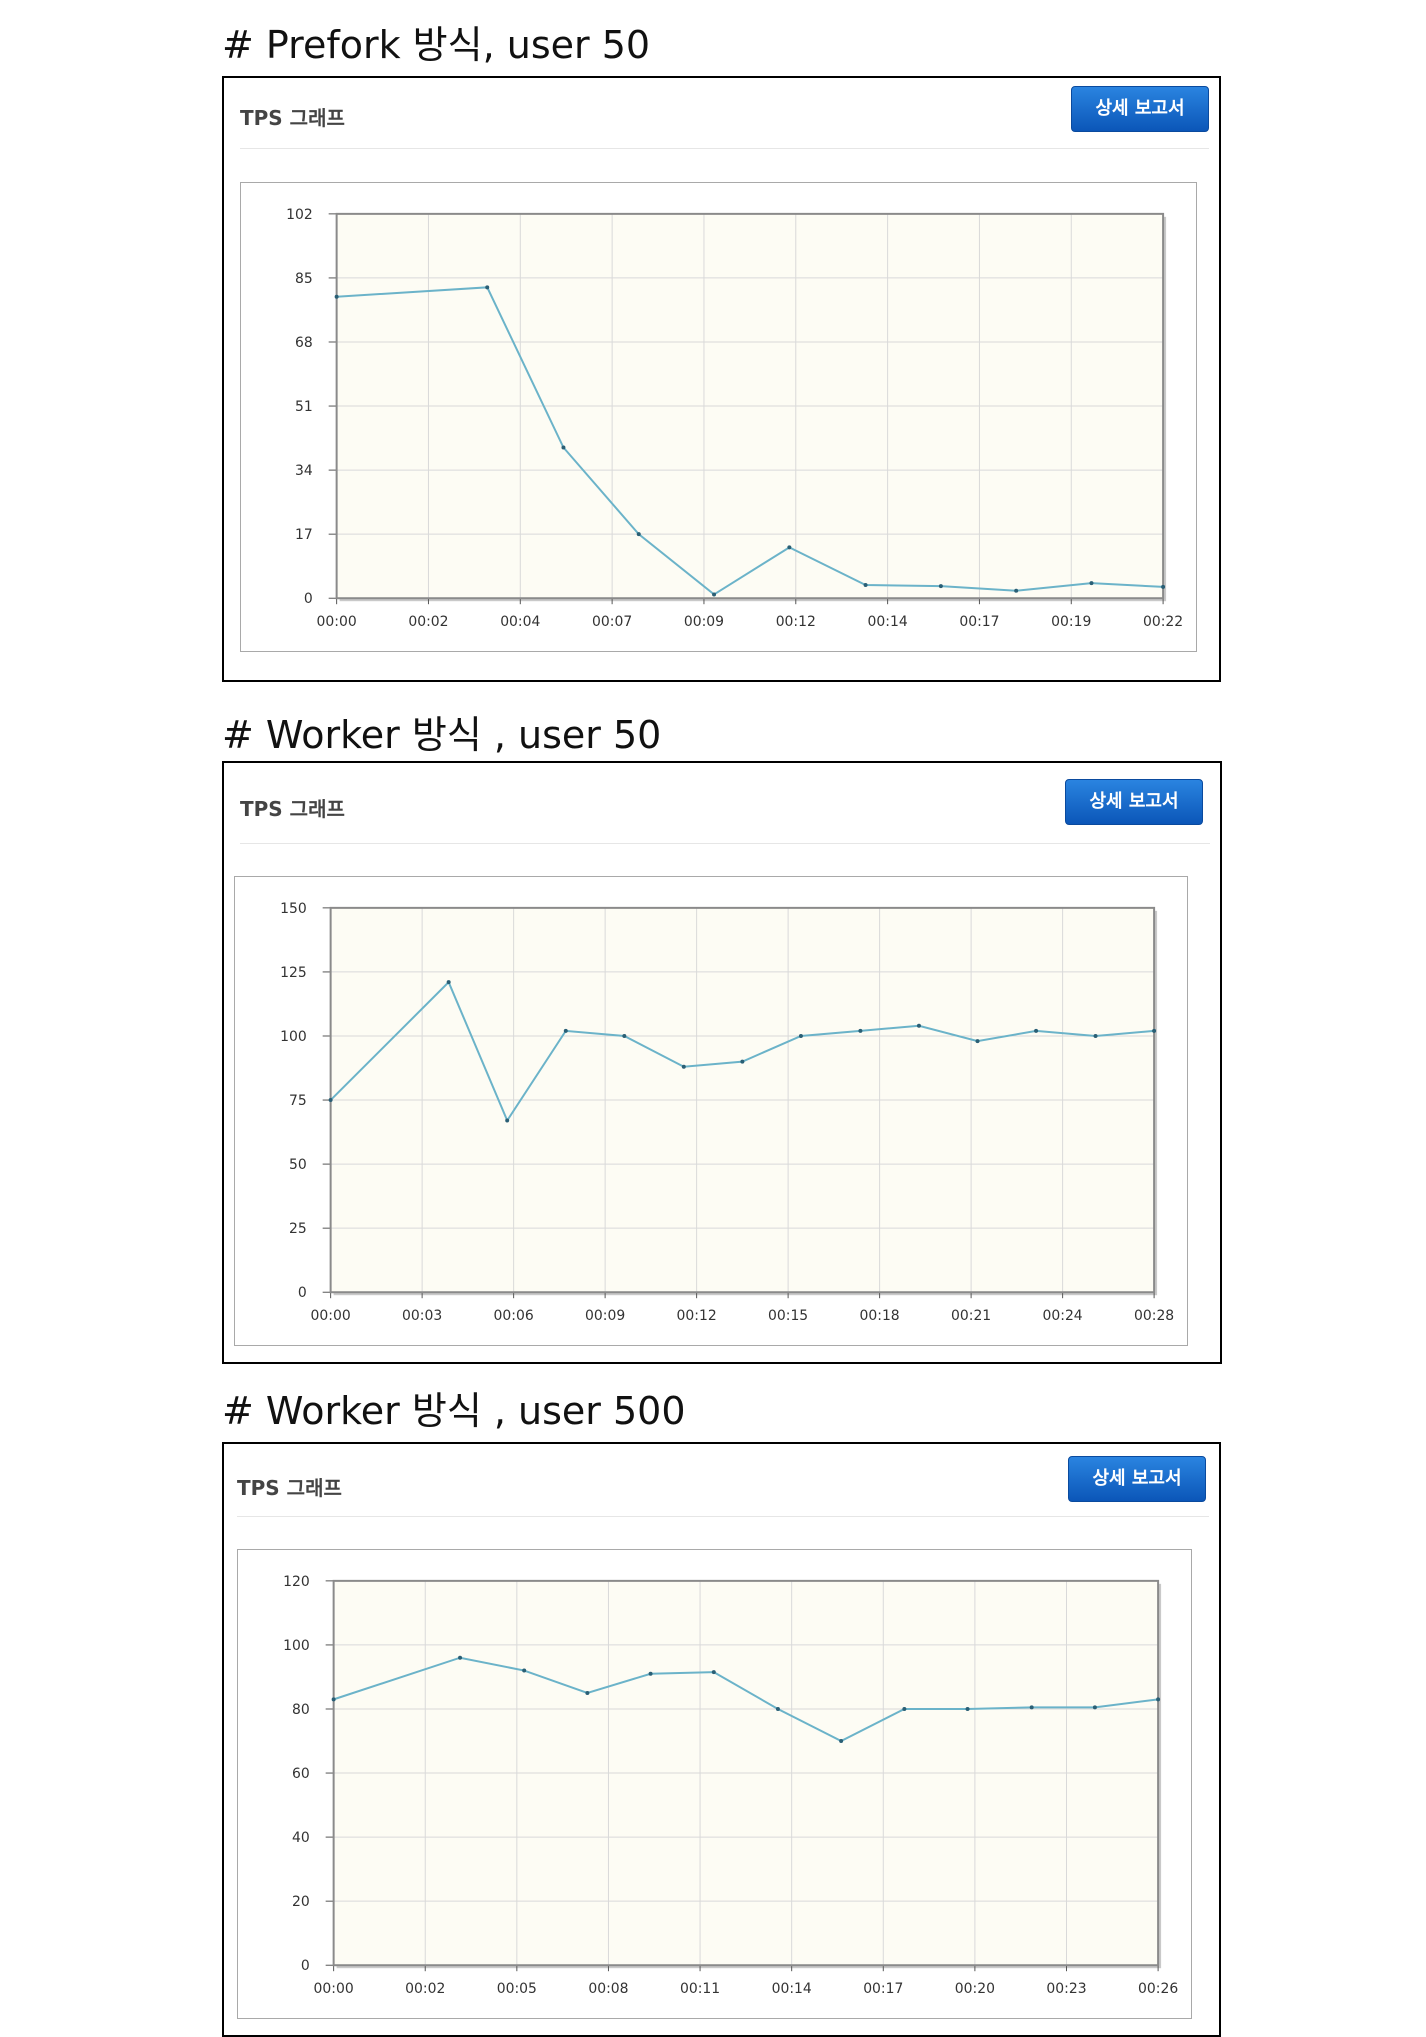 Image resolution: width=1426 pixels, height=2037 pixels. I want to click on y-tick-label: 20, so click(301, 1902).